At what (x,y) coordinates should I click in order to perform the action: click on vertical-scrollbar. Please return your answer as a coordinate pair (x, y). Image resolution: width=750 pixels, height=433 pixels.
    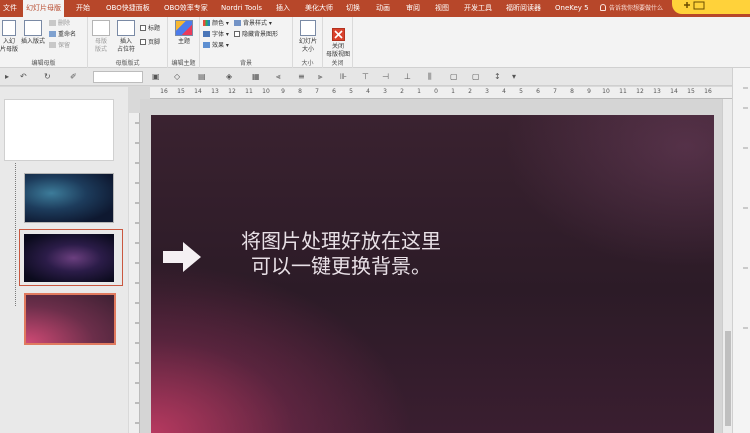
    Looking at the image, I should click on (727, 266).